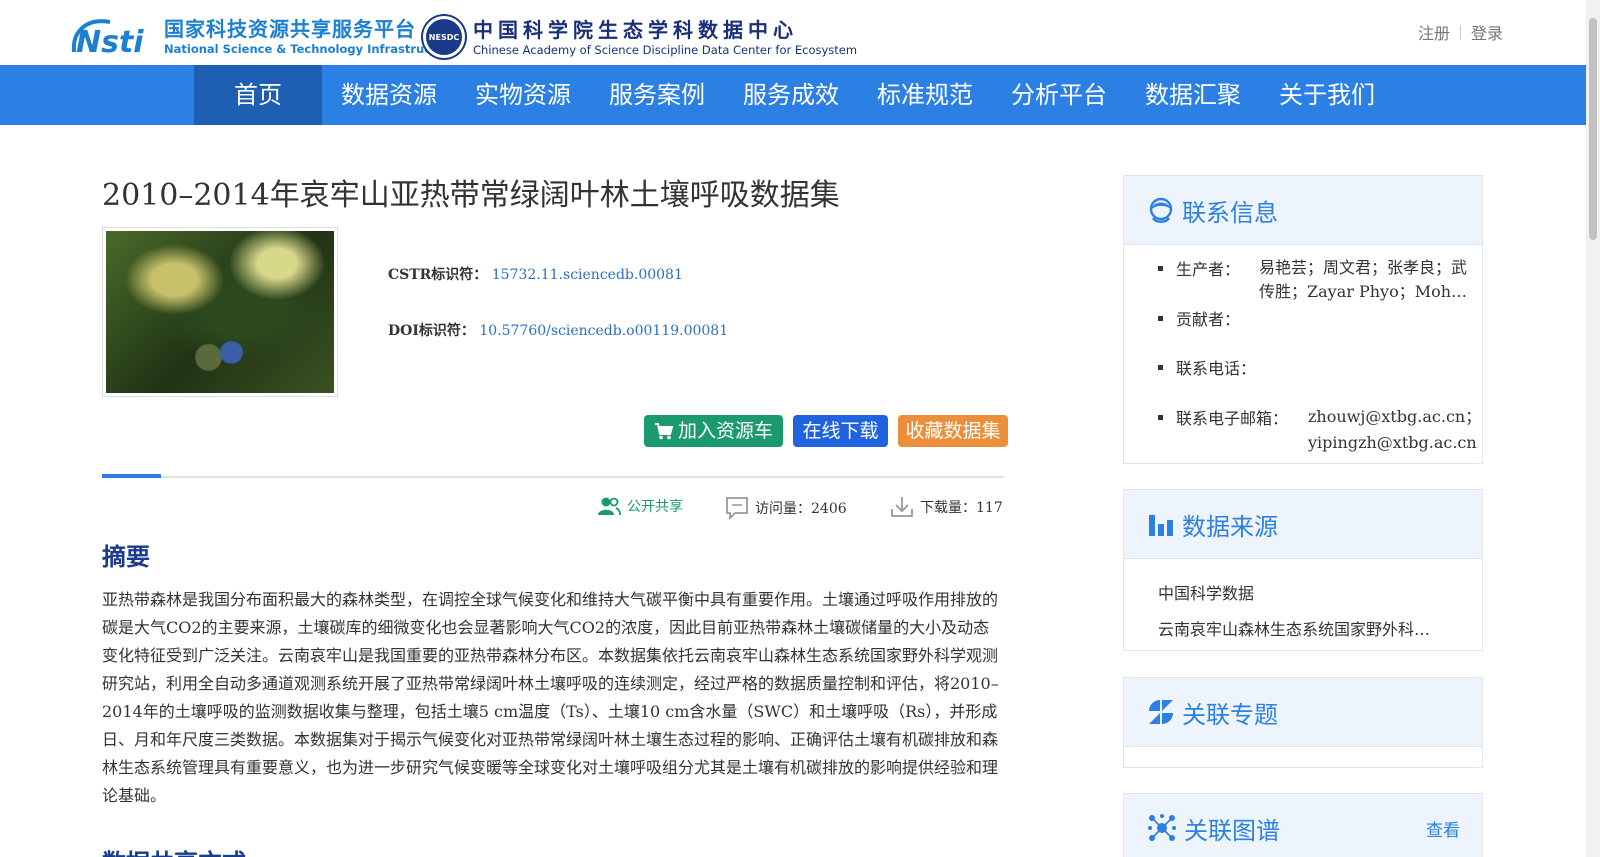  I want to click on scrollbar-thumb, so click(1593, 129).